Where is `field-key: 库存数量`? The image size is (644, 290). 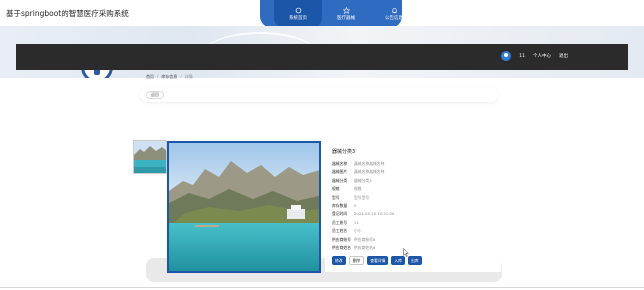 field-key: 库存数量 is located at coordinates (340, 206).